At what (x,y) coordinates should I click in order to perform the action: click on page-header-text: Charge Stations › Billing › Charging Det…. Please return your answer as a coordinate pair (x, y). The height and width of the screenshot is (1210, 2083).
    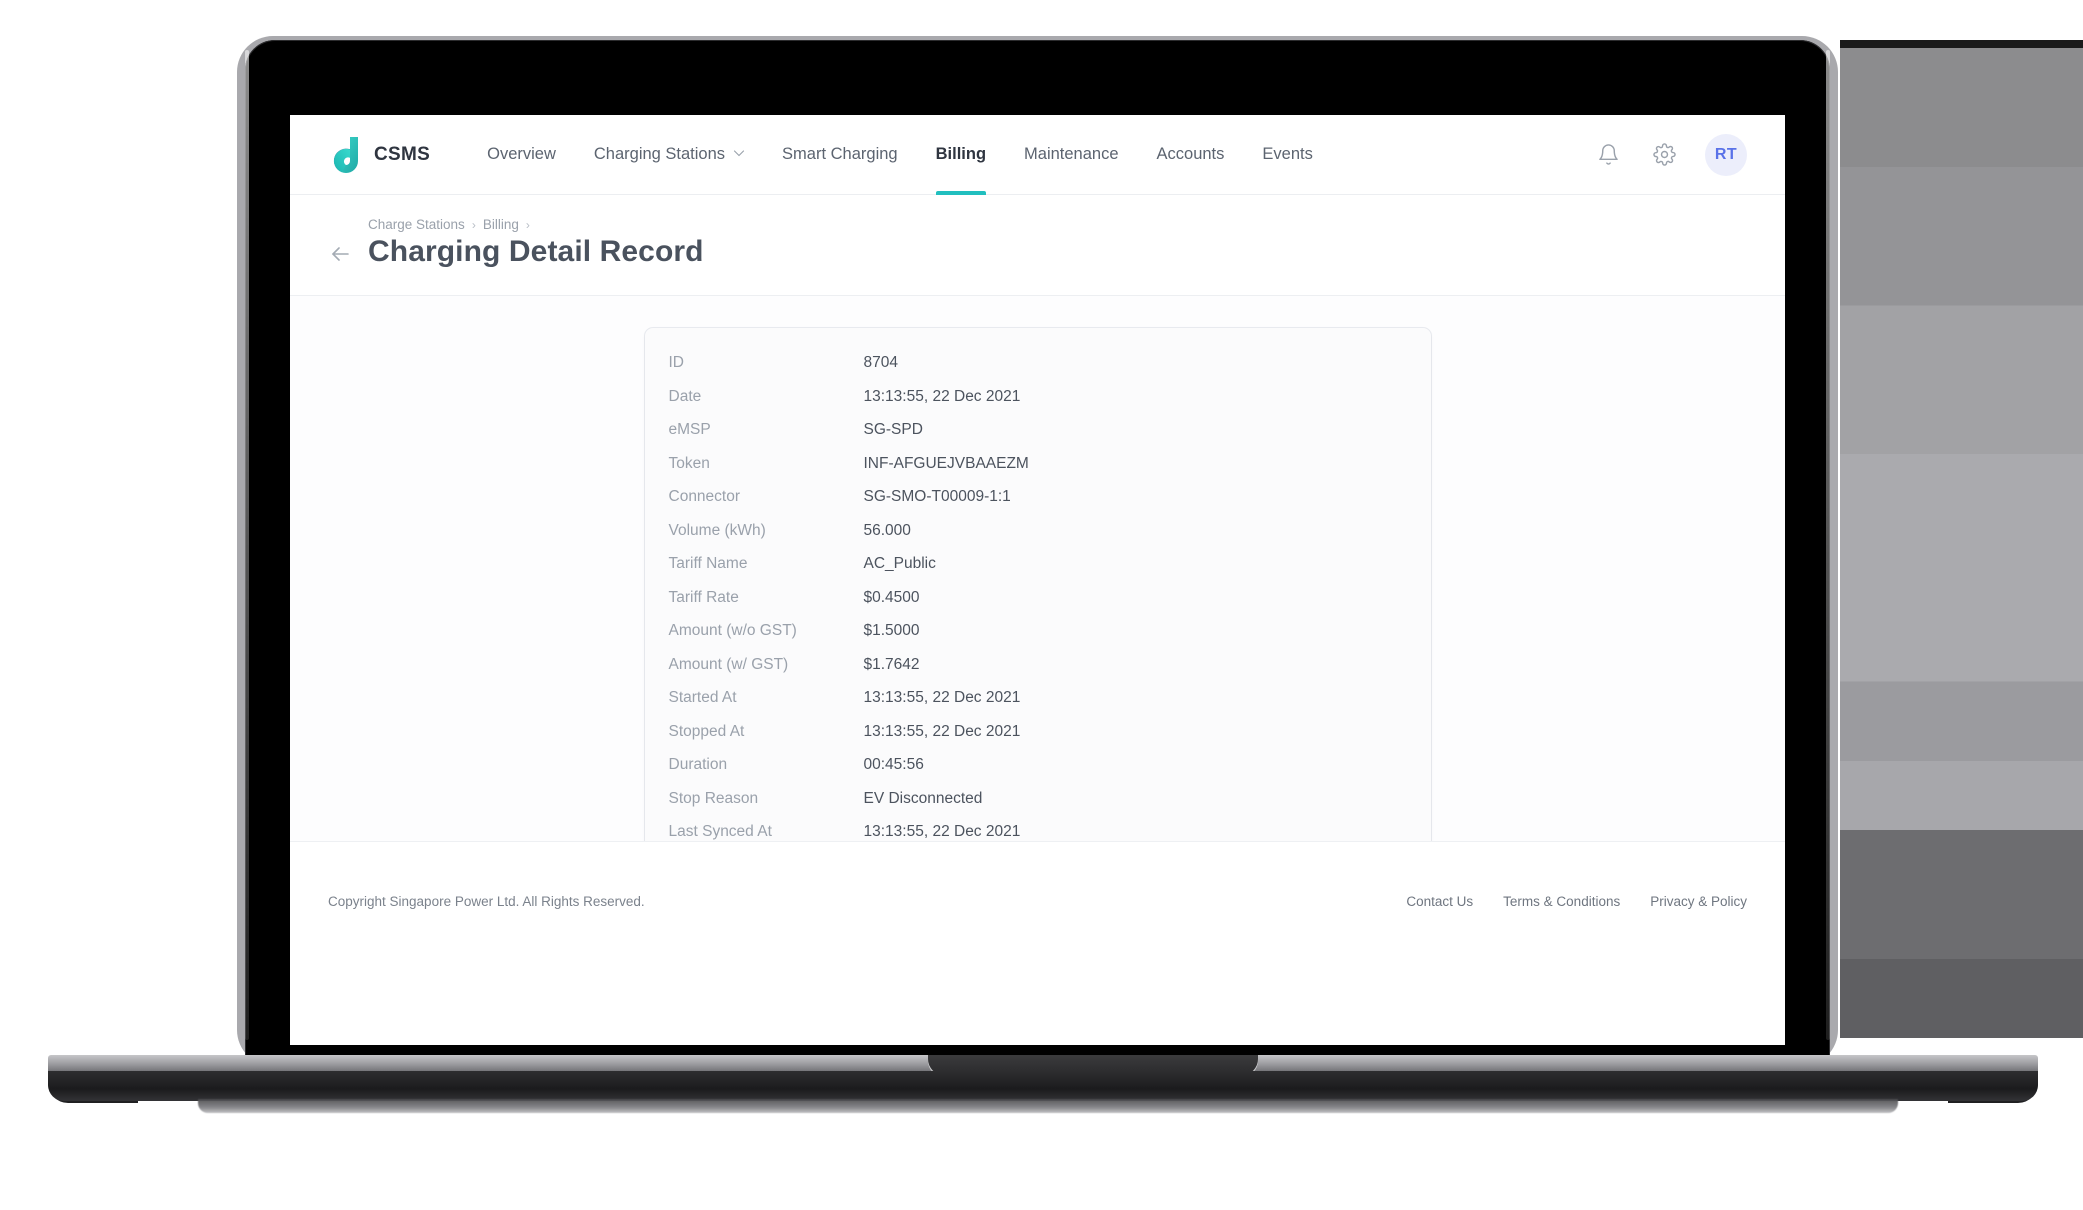
    Looking at the image, I should click on (536, 243).